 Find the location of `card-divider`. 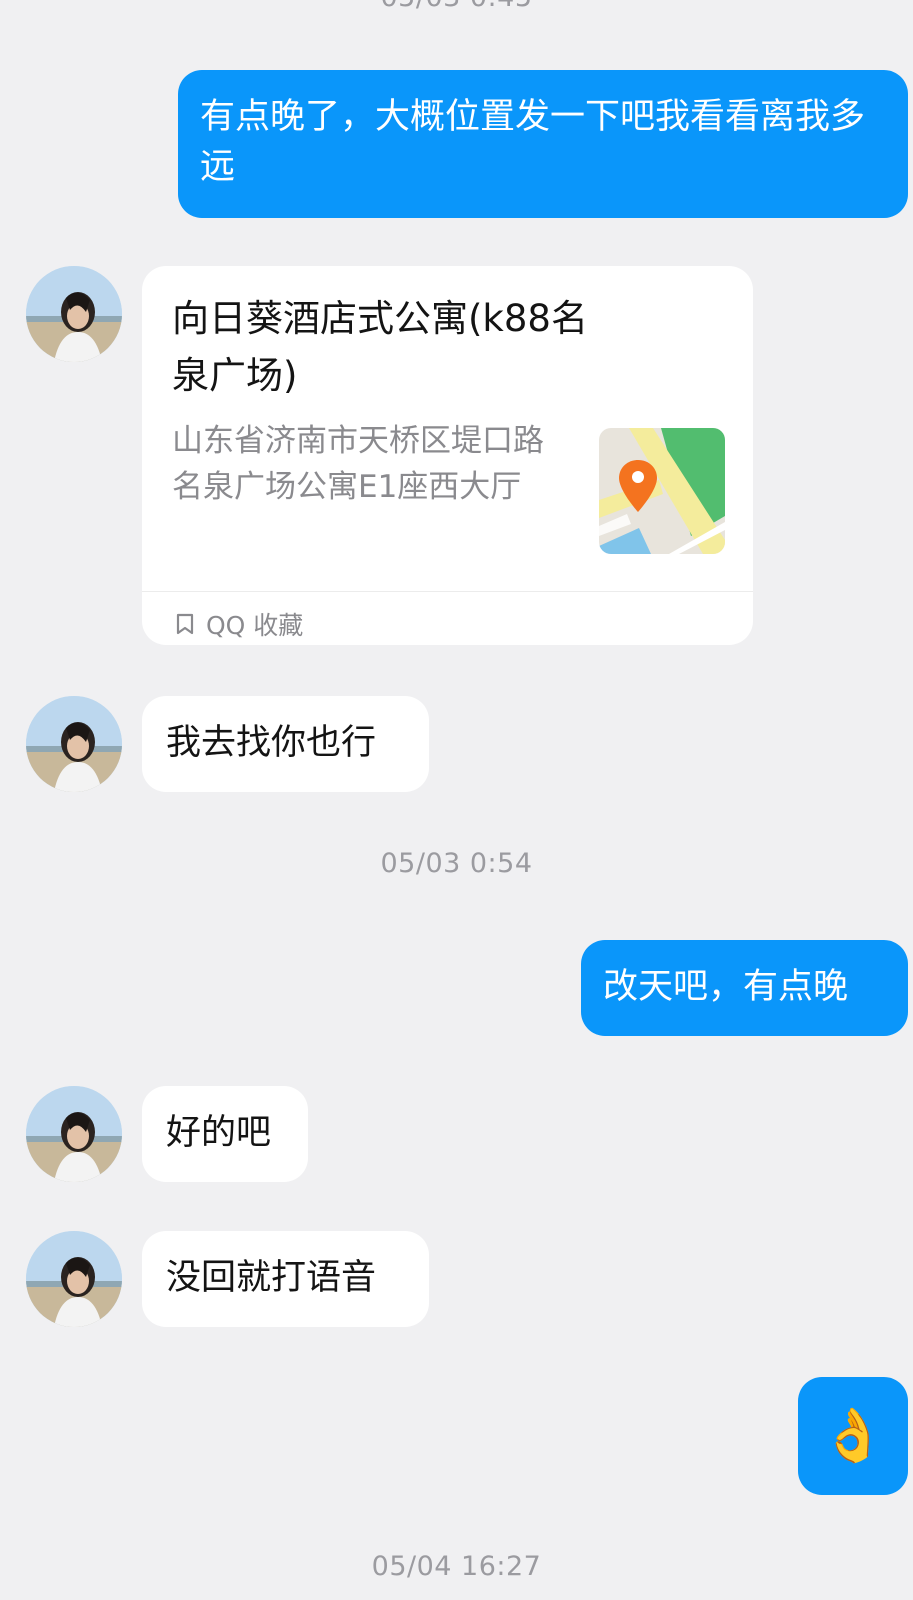

card-divider is located at coordinates (447, 591).